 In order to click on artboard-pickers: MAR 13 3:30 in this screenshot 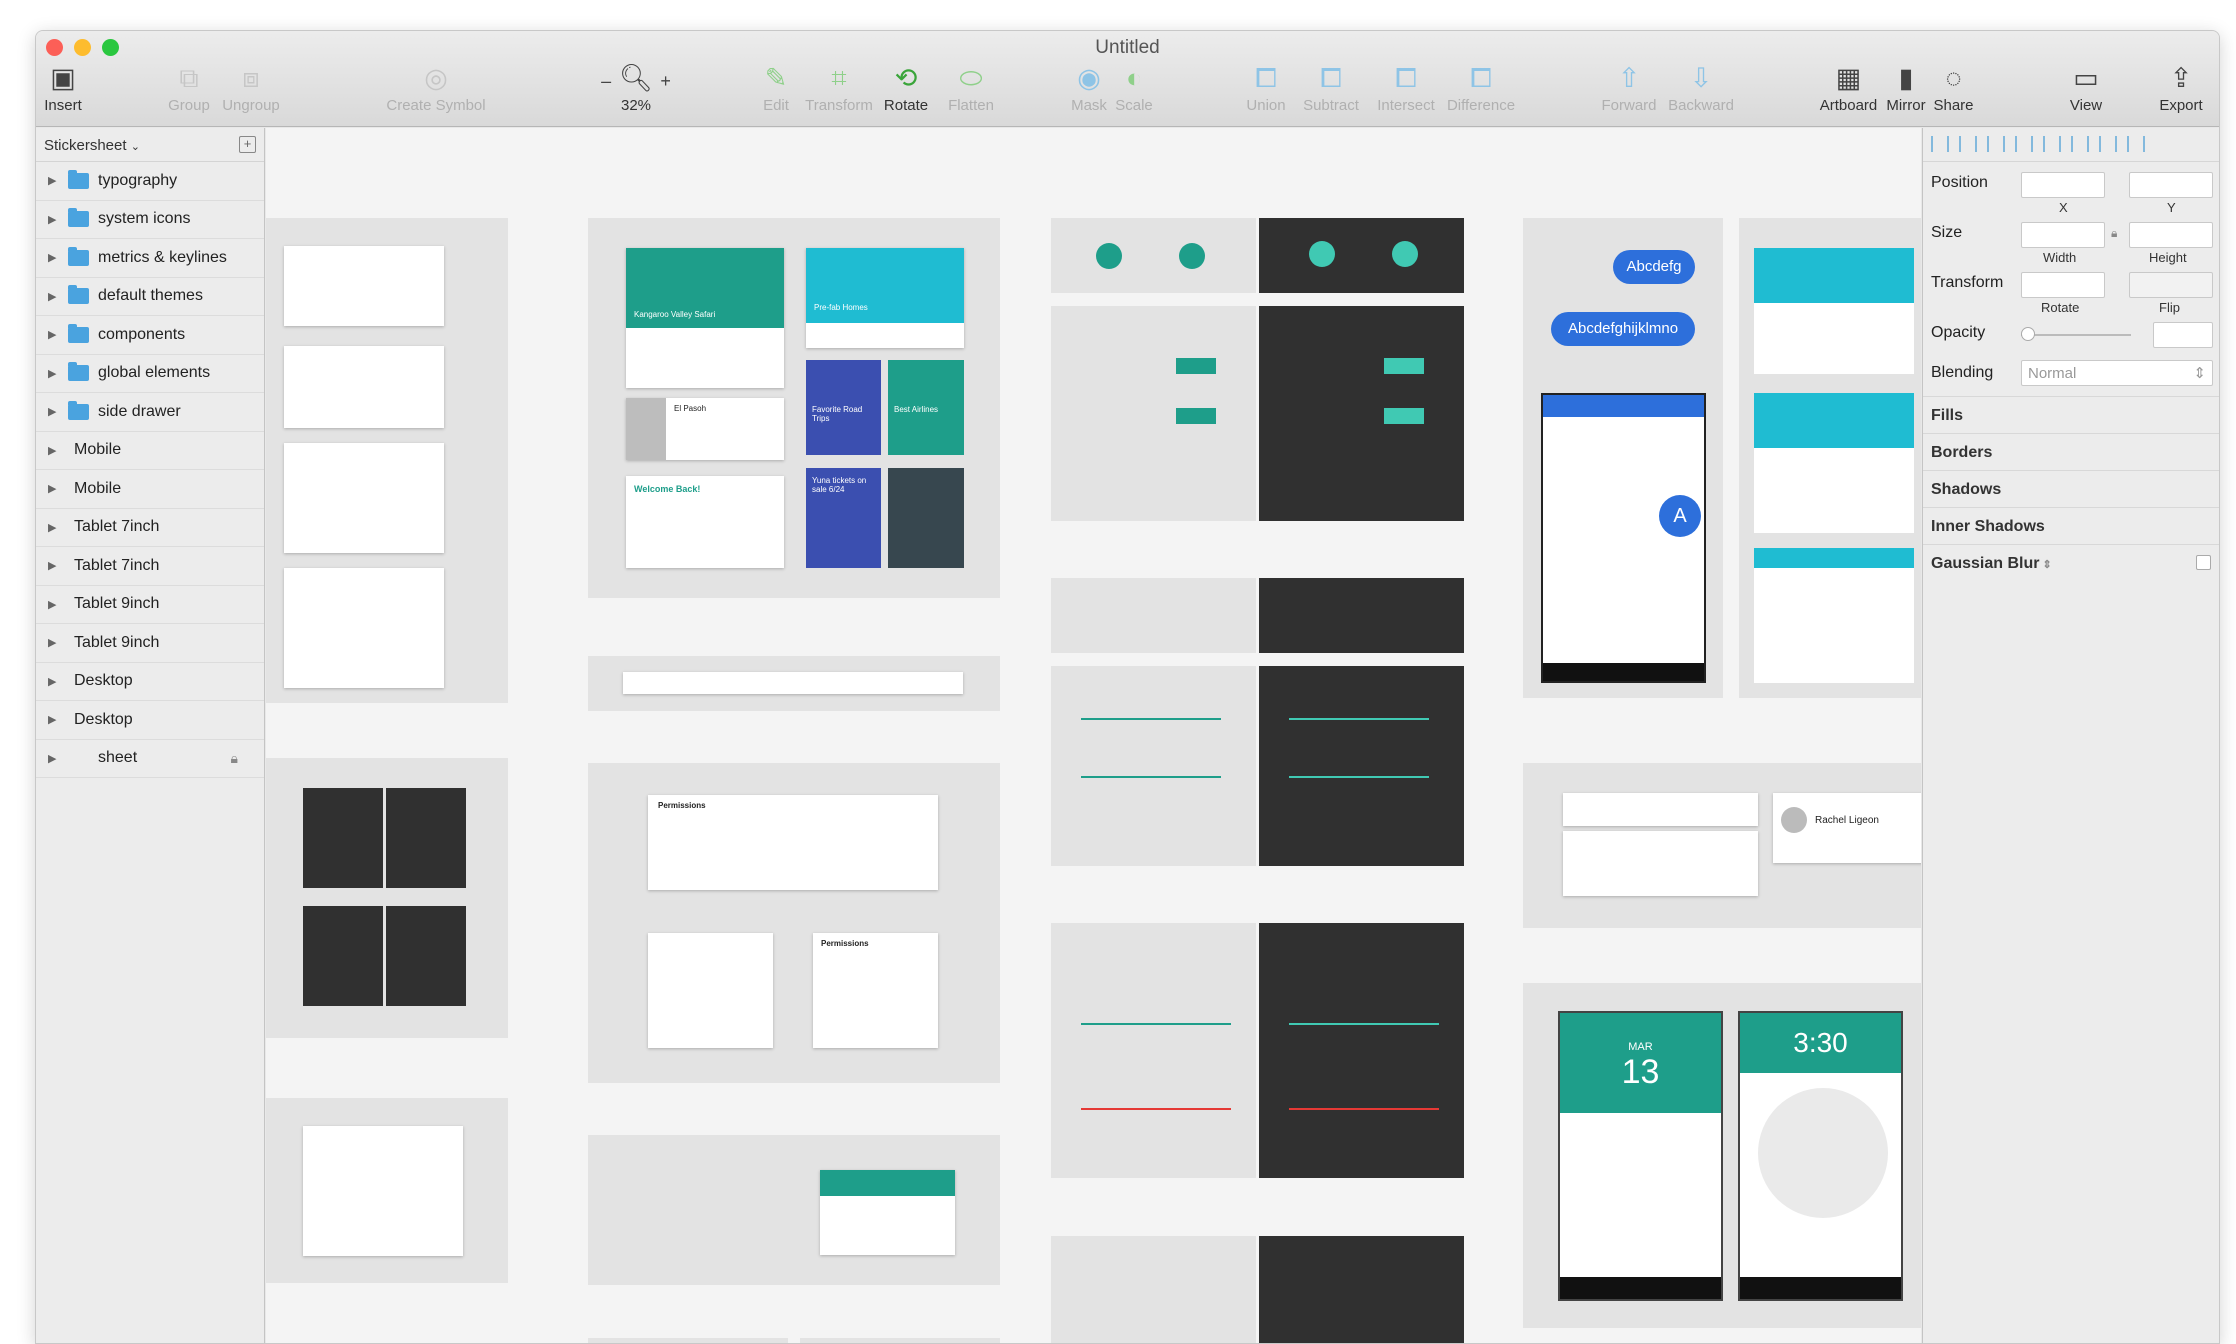, I will do `click(1722, 1155)`.